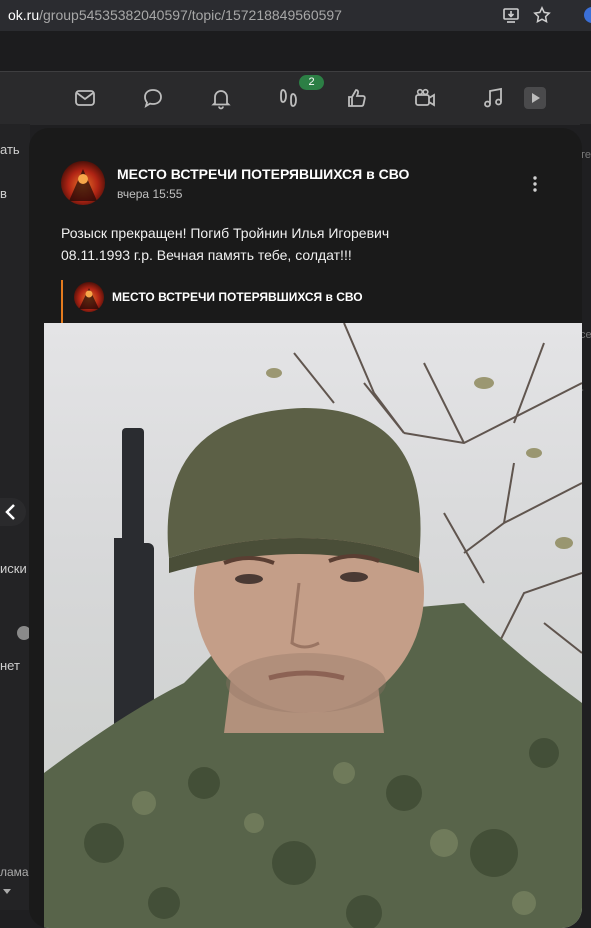 The image size is (591, 928). I want to click on mail-icon, so click(85, 98).